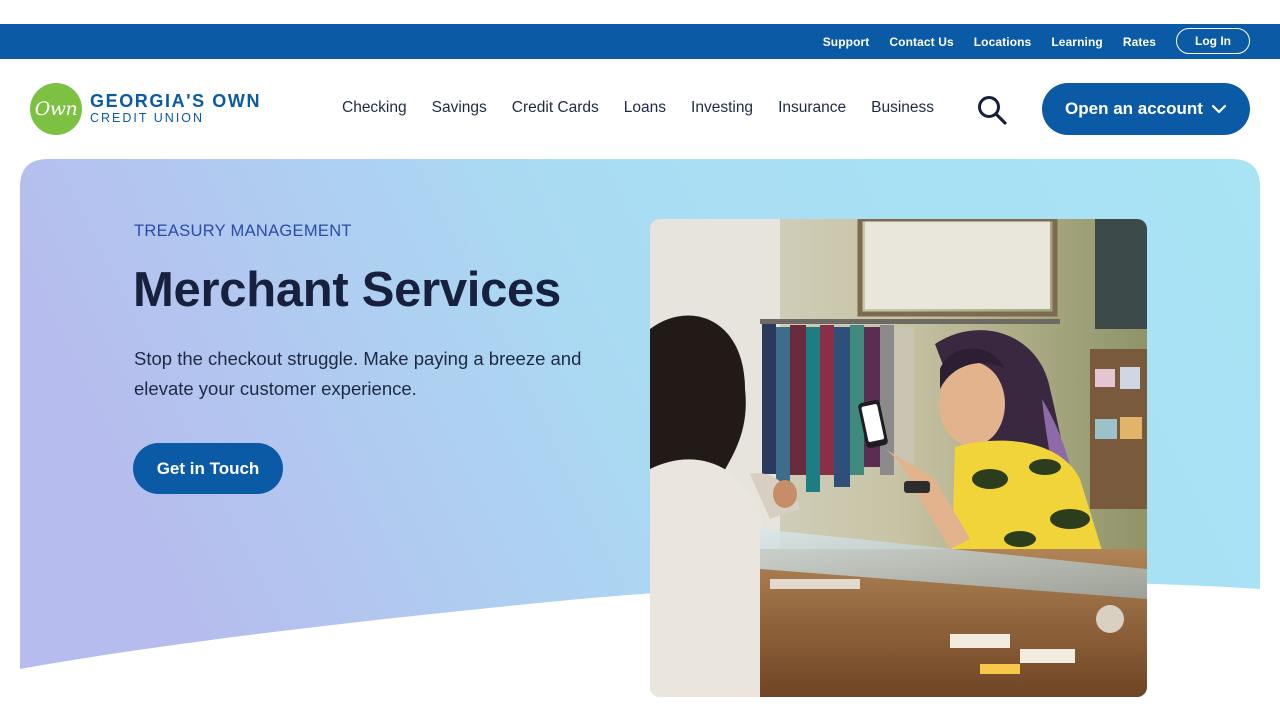 The width and height of the screenshot is (1280, 720). What do you see at coordinates (902, 108) in the screenshot?
I see `nav-item-business: Business` at bounding box center [902, 108].